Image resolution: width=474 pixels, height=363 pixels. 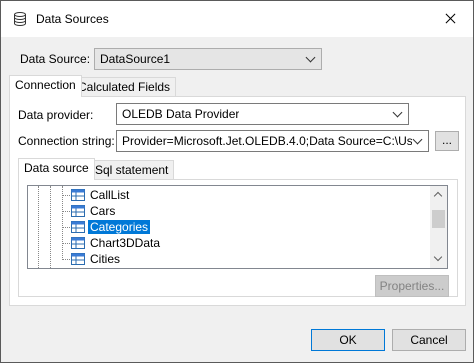 What do you see at coordinates (103, 211) in the screenshot?
I see `tree-item-label: Cars` at bounding box center [103, 211].